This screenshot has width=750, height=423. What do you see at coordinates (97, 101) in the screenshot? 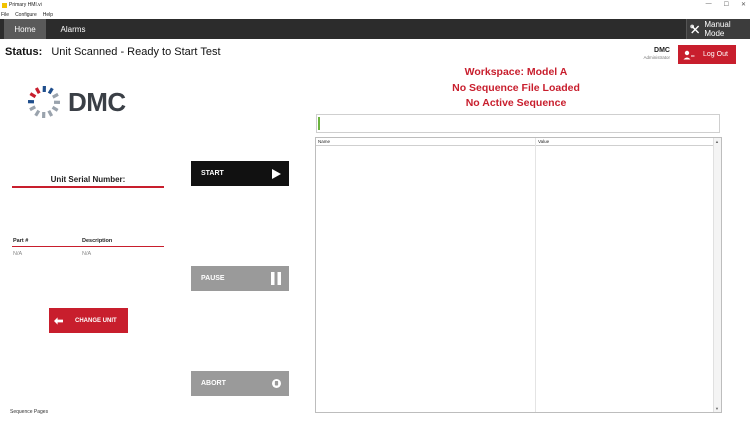
I see `dmc-logo-text: DMC` at bounding box center [97, 101].